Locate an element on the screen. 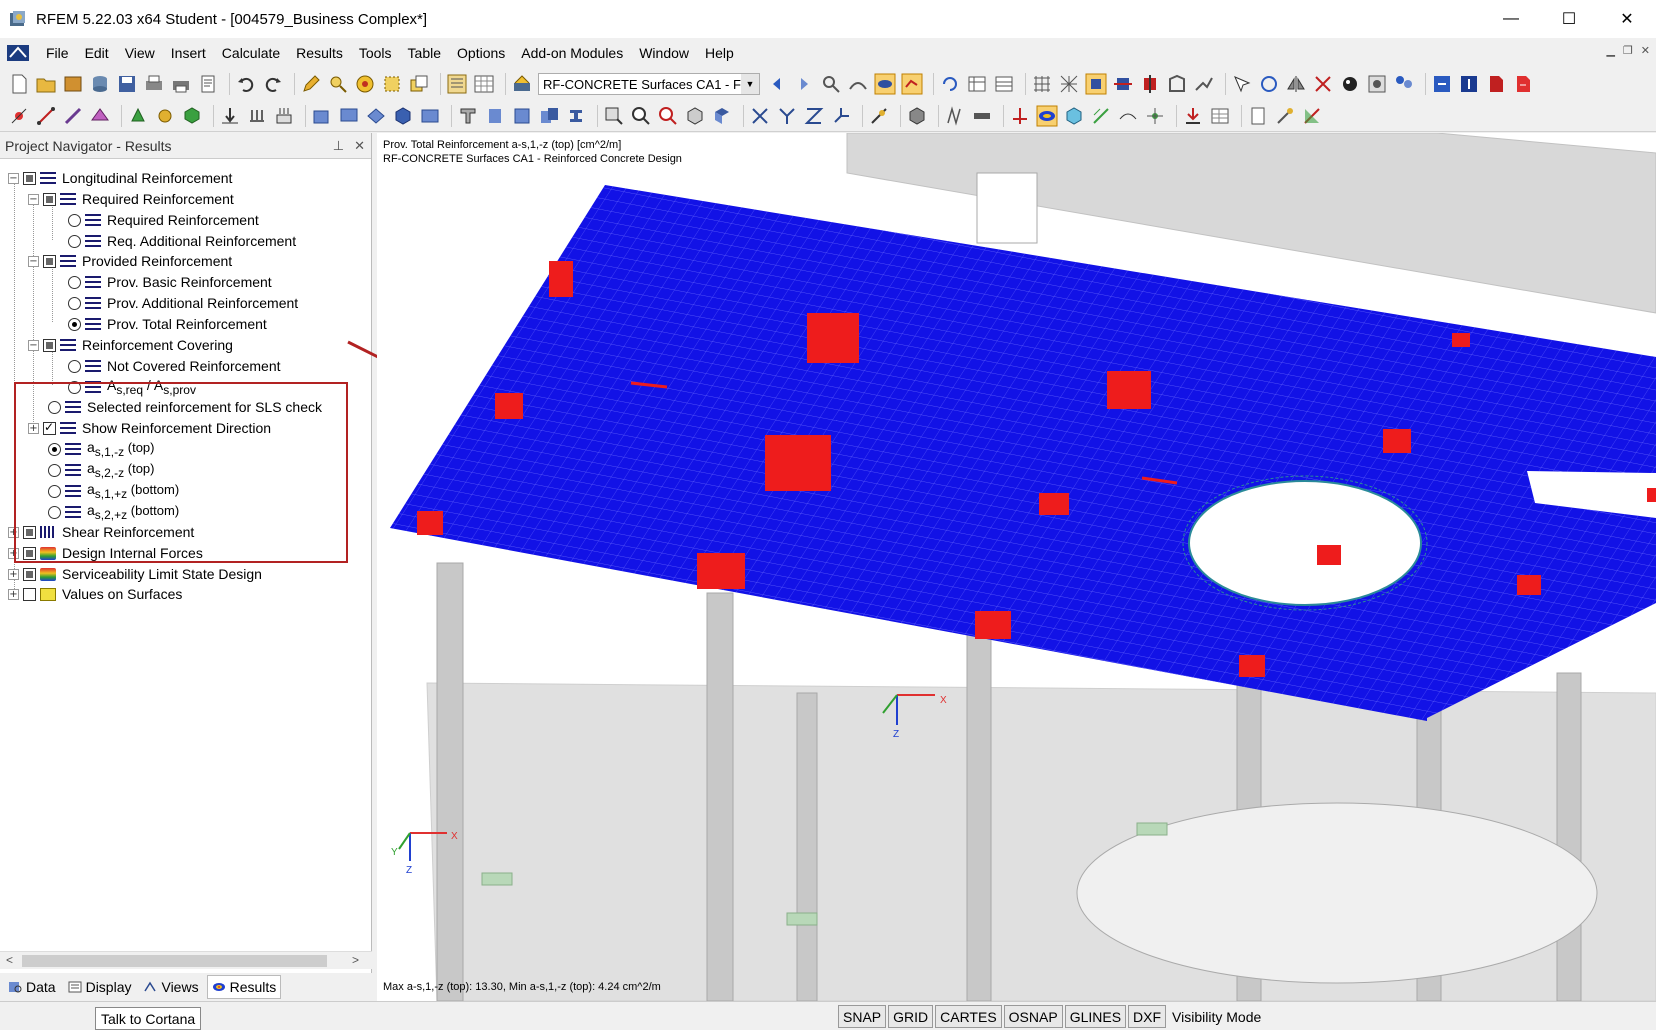 The image size is (1656, 1030). menu-options: Options is located at coordinates (481, 53).